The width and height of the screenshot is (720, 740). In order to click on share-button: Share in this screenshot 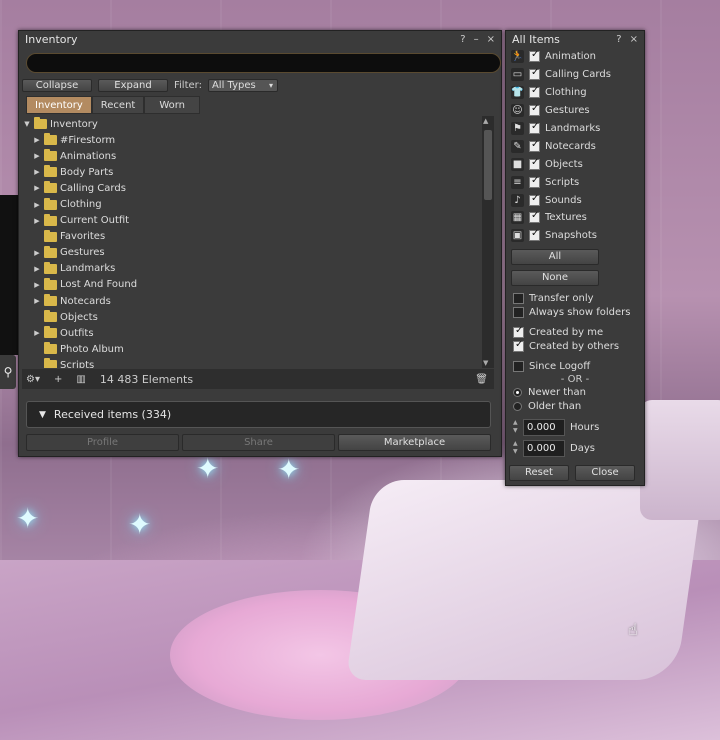, I will do `click(258, 442)`.